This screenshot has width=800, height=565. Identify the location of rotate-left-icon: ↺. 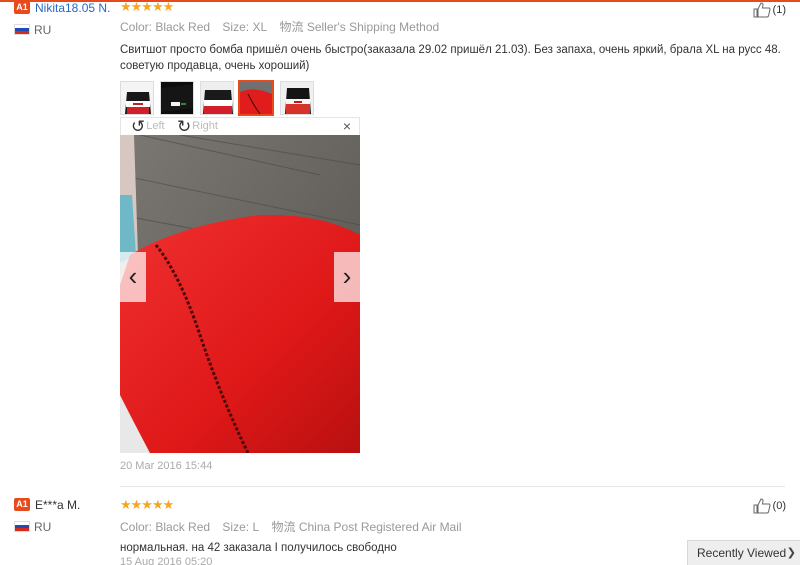
(138, 126).